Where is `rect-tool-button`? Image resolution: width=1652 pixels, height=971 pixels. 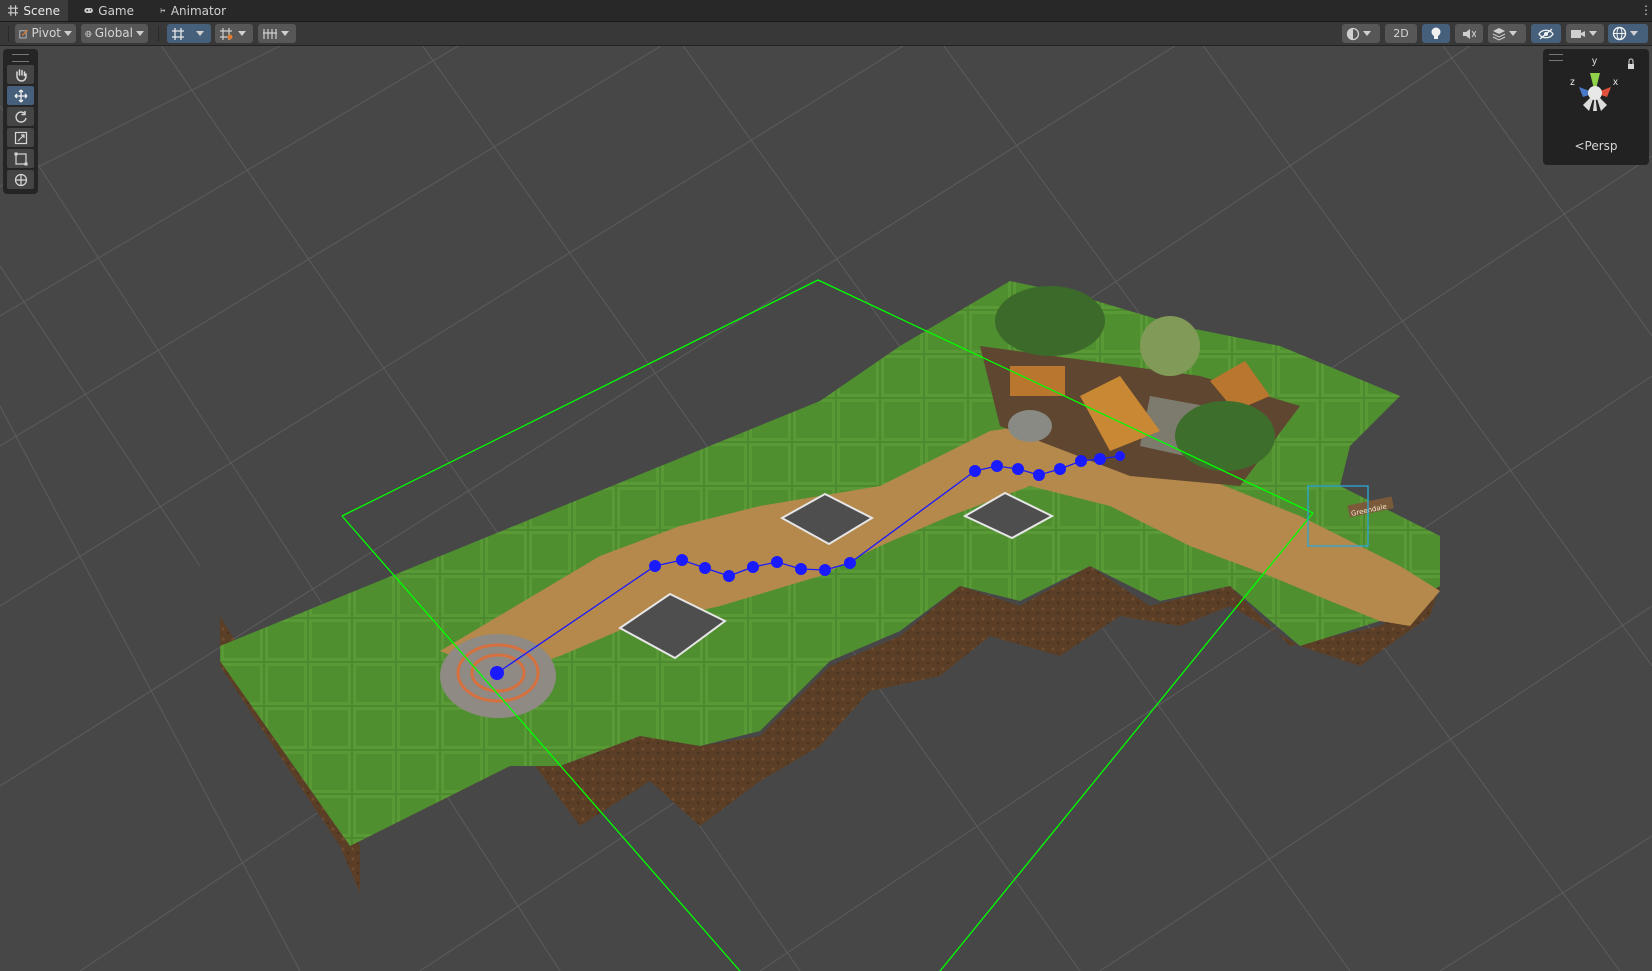 rect-tool-button is located at coordinates (20, 158).